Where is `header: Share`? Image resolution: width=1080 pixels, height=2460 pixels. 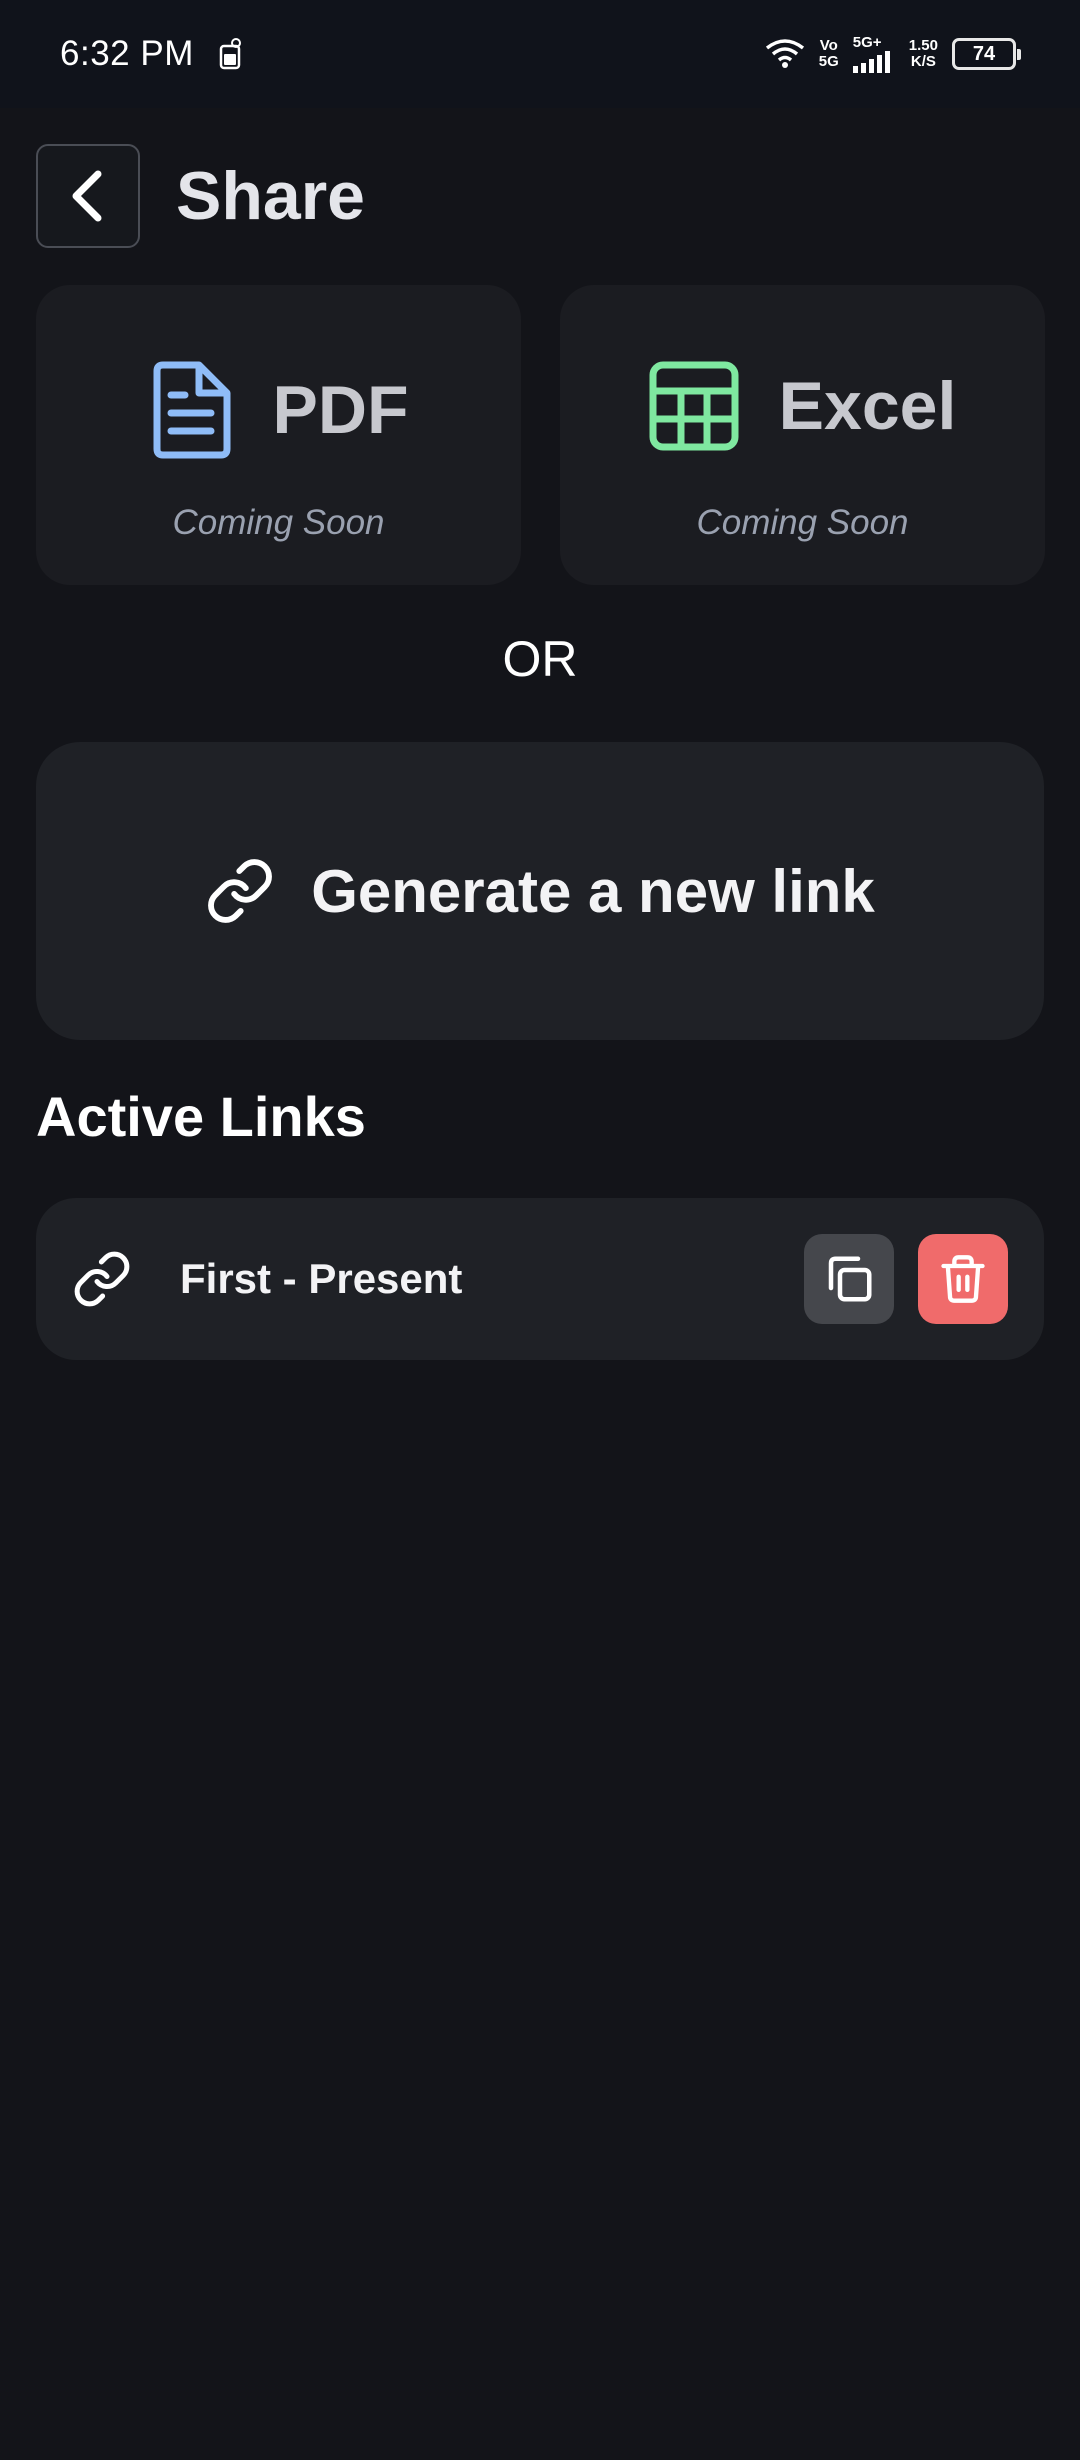
header: Share is located at coordinates (200, 196).